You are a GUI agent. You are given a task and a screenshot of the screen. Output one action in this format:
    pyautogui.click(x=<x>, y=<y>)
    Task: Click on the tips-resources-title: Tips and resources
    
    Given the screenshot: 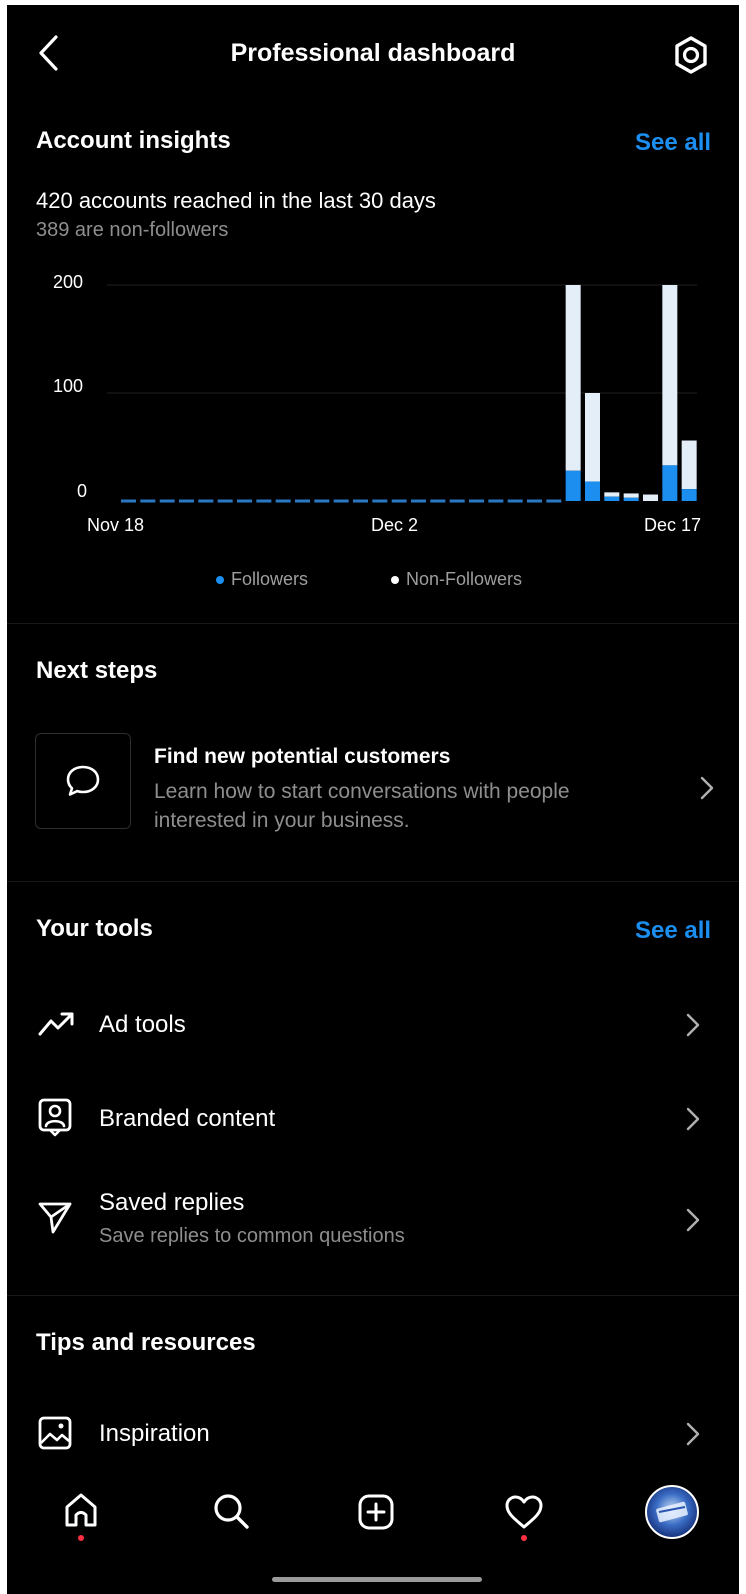 What is the action you would take?
    pyautogui.click(x=146, y=1342)
    